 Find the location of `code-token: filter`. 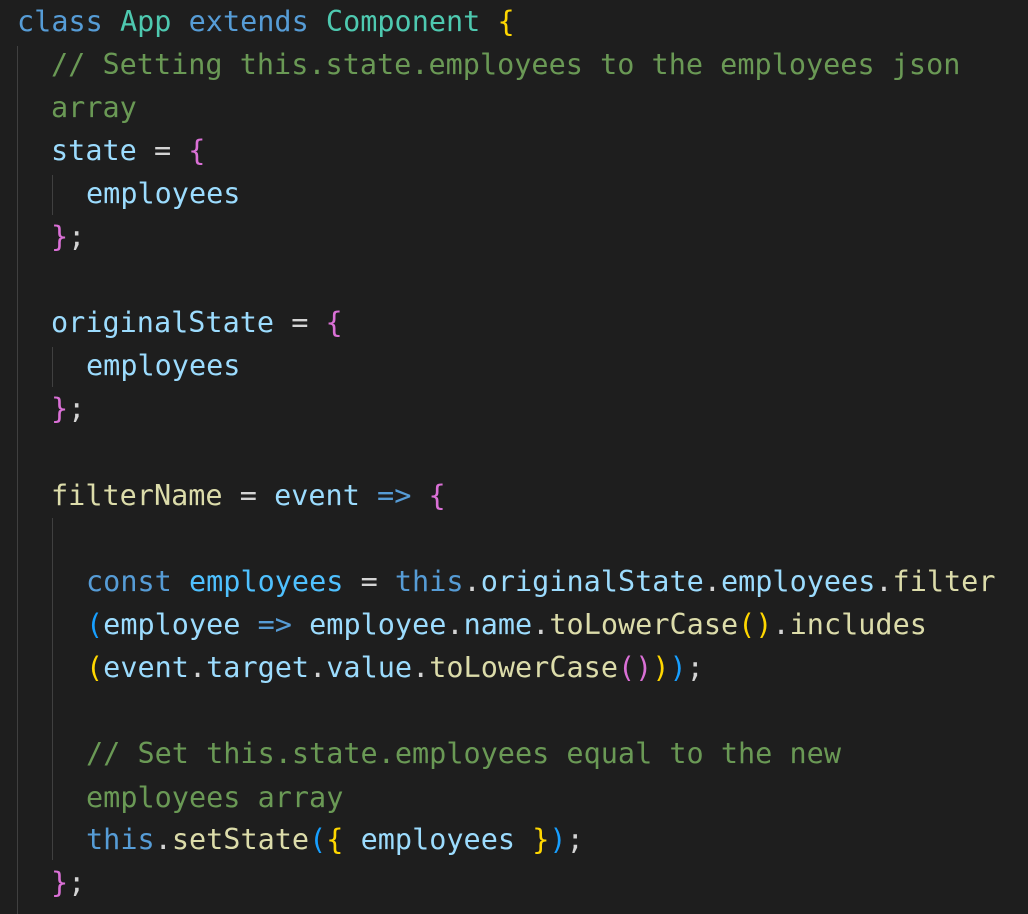

code-token: filter is located at coordinates (944, 581).